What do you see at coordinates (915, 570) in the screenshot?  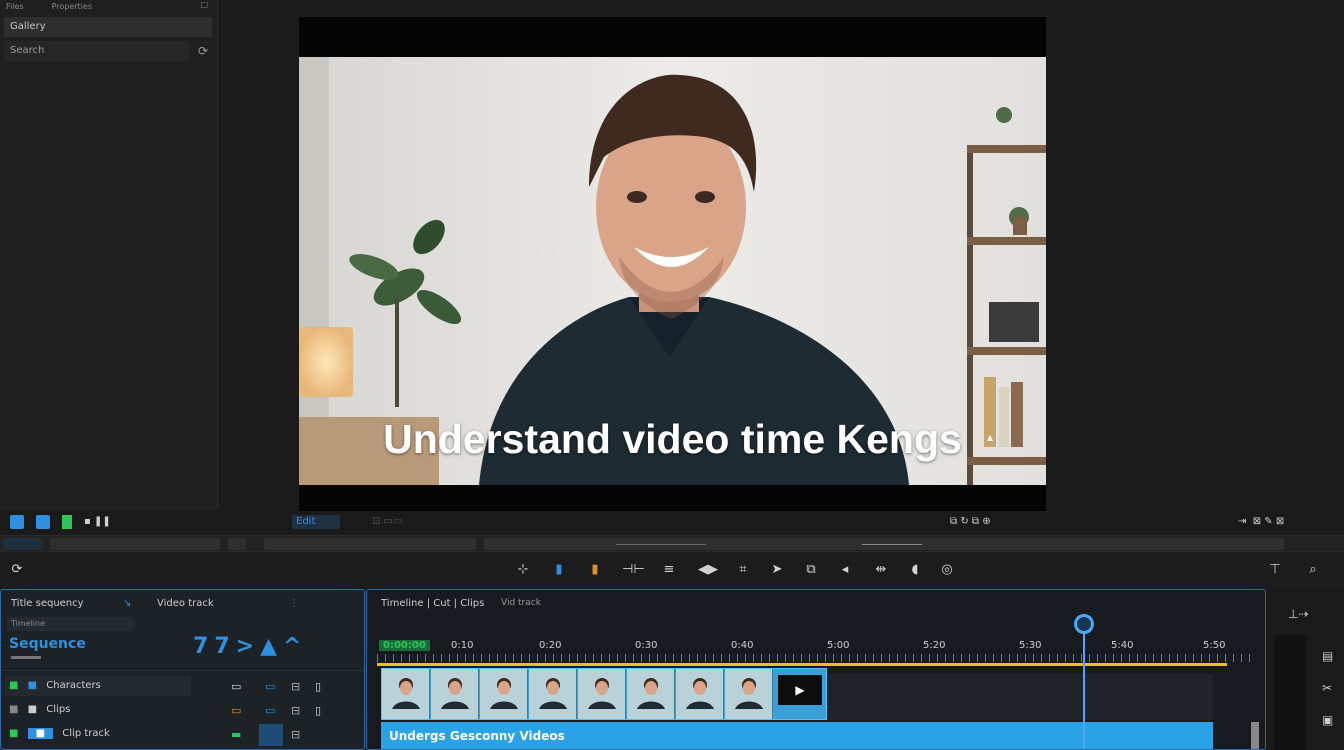 I see `mask-icon: ◖` at bounding box center [915, 570].